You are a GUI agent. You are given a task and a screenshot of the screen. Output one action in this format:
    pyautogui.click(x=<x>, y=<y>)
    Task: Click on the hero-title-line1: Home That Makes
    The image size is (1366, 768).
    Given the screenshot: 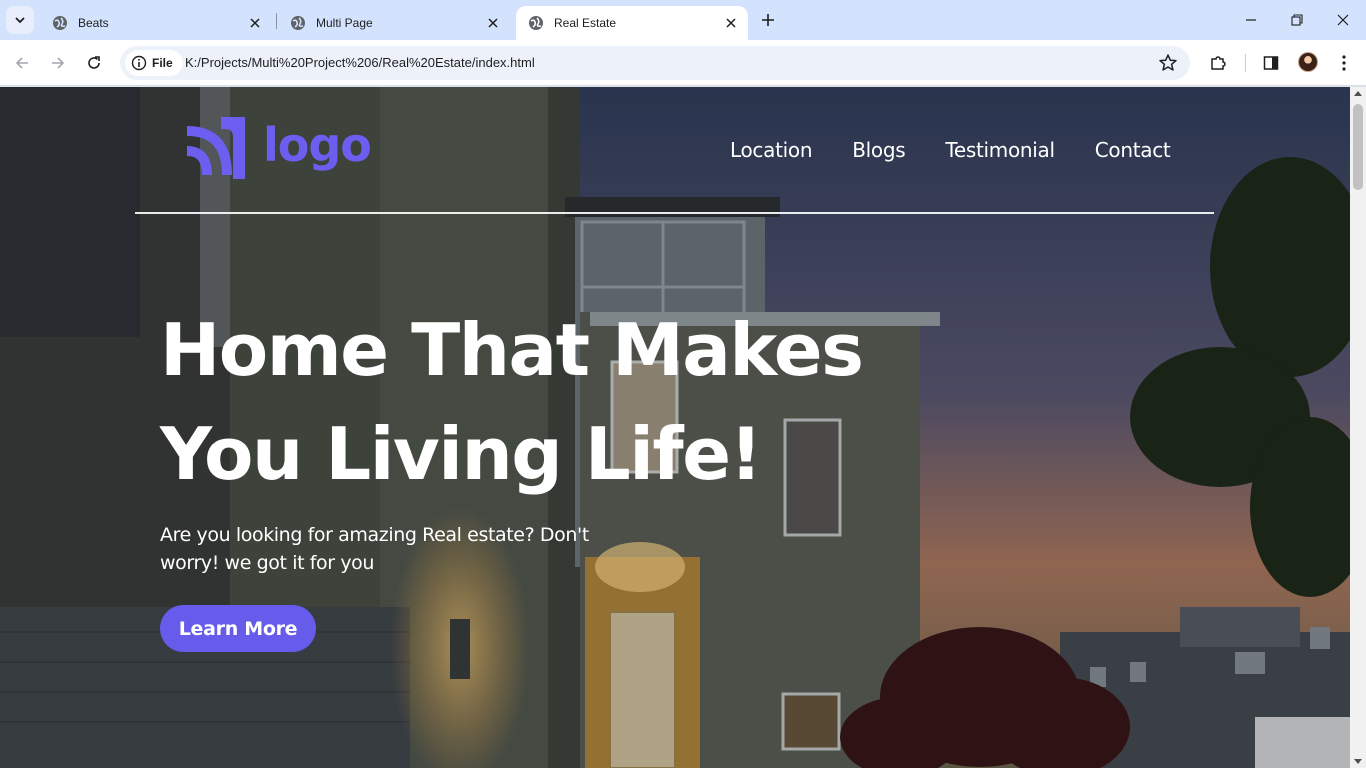 What is the action you would take?
    pyautogui.click(x=512, y=350)
    